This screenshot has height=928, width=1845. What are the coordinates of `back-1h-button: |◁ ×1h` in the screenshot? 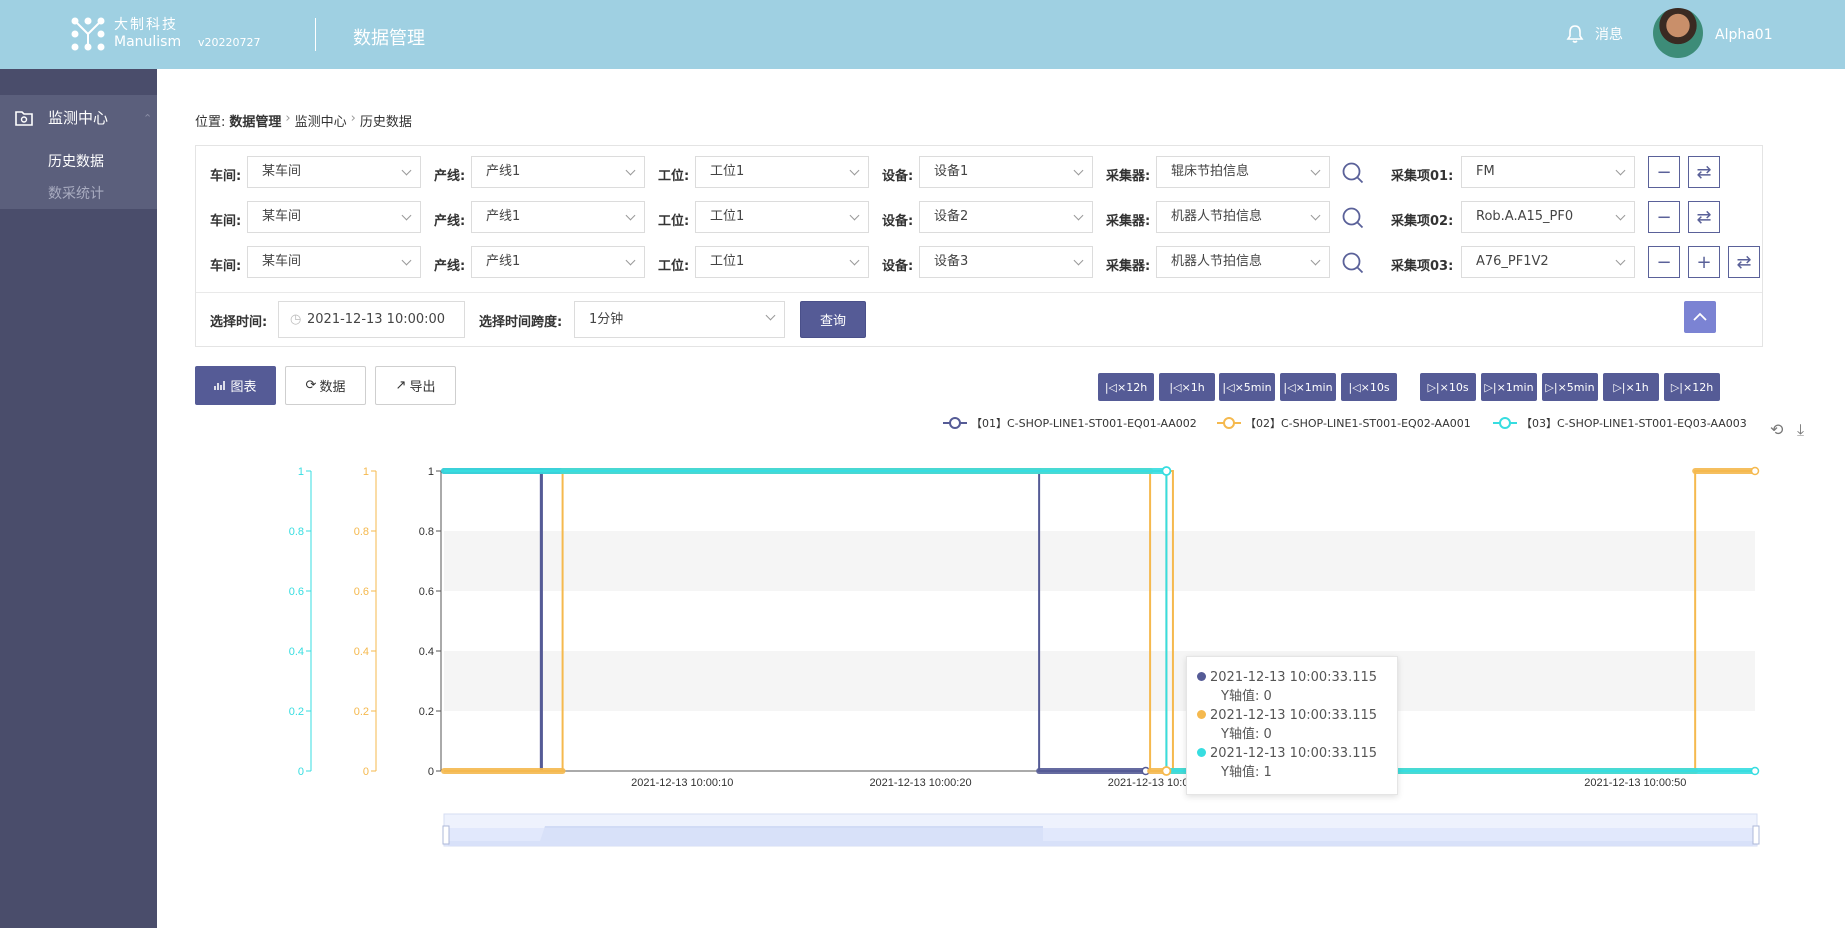 It's located at (1187, 387).